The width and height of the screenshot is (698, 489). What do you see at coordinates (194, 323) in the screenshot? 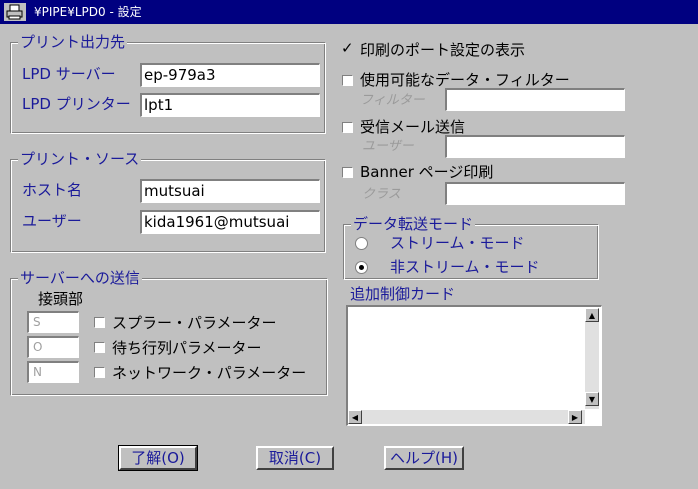
I see `spooler-param-label: スプラー・パラメーター` at bounding box center [194, 323].